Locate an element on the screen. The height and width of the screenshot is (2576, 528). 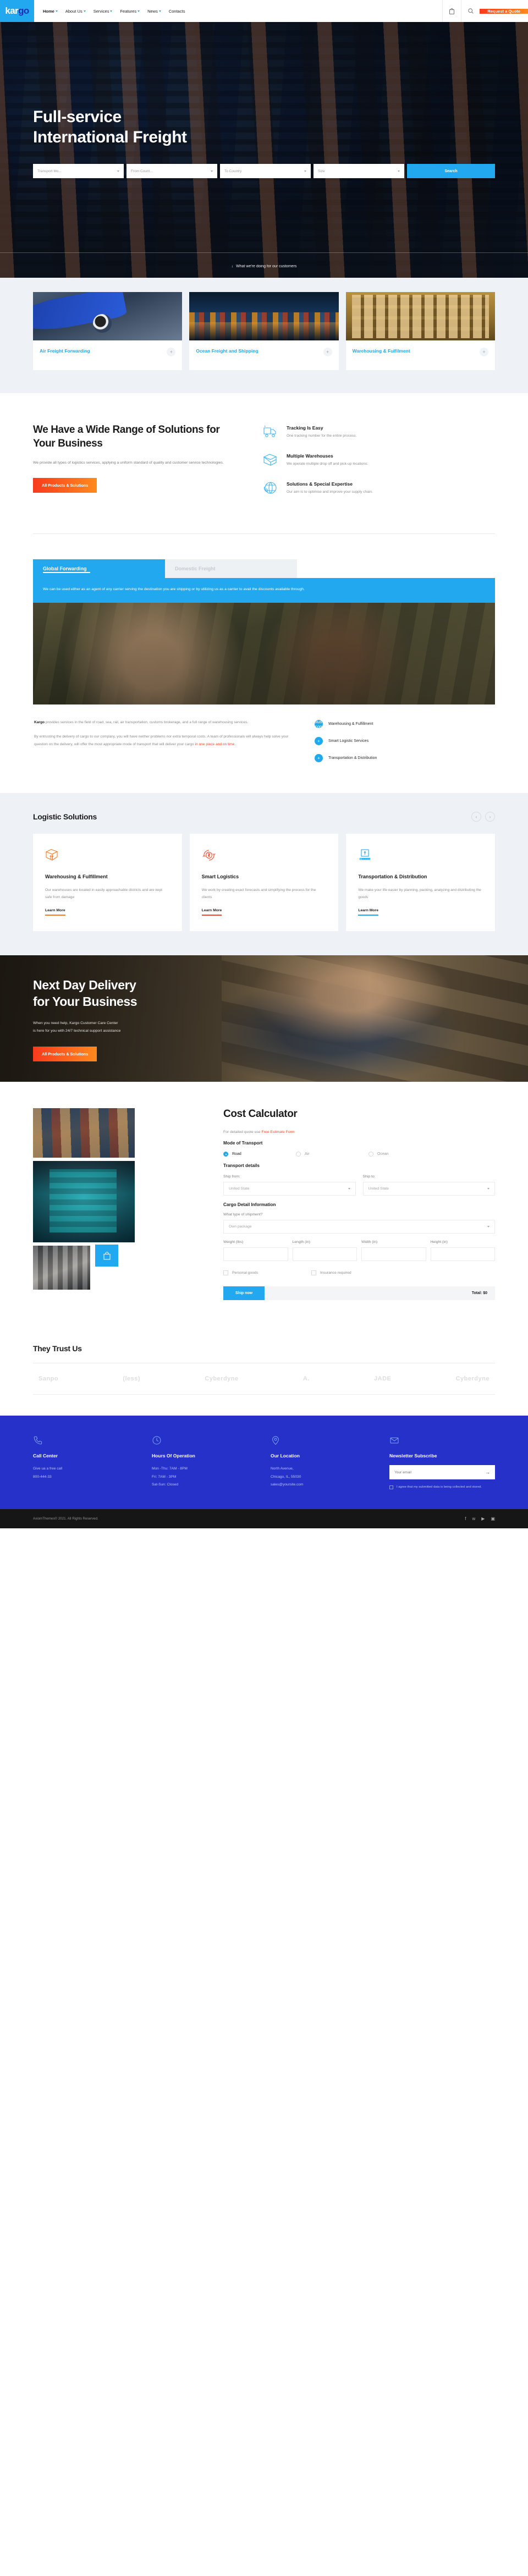
ocean-freight-image is located at coordinates (264, 316).